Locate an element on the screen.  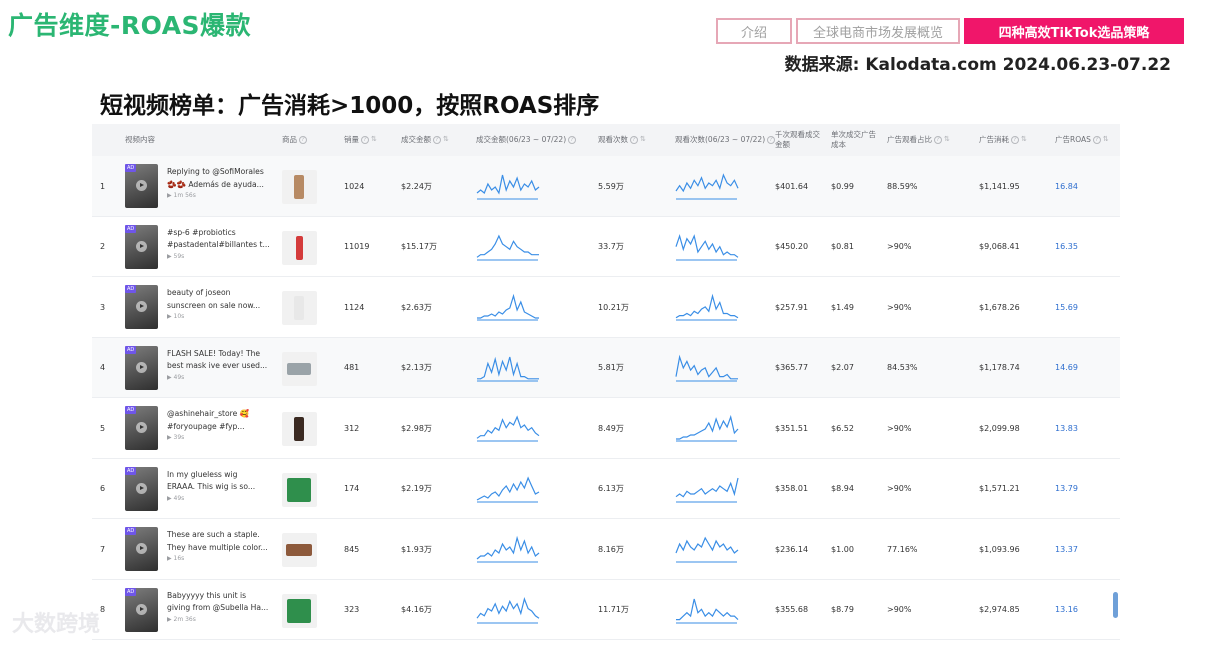
gmv-value: $2.13万 is located at coordinates (416, 367).